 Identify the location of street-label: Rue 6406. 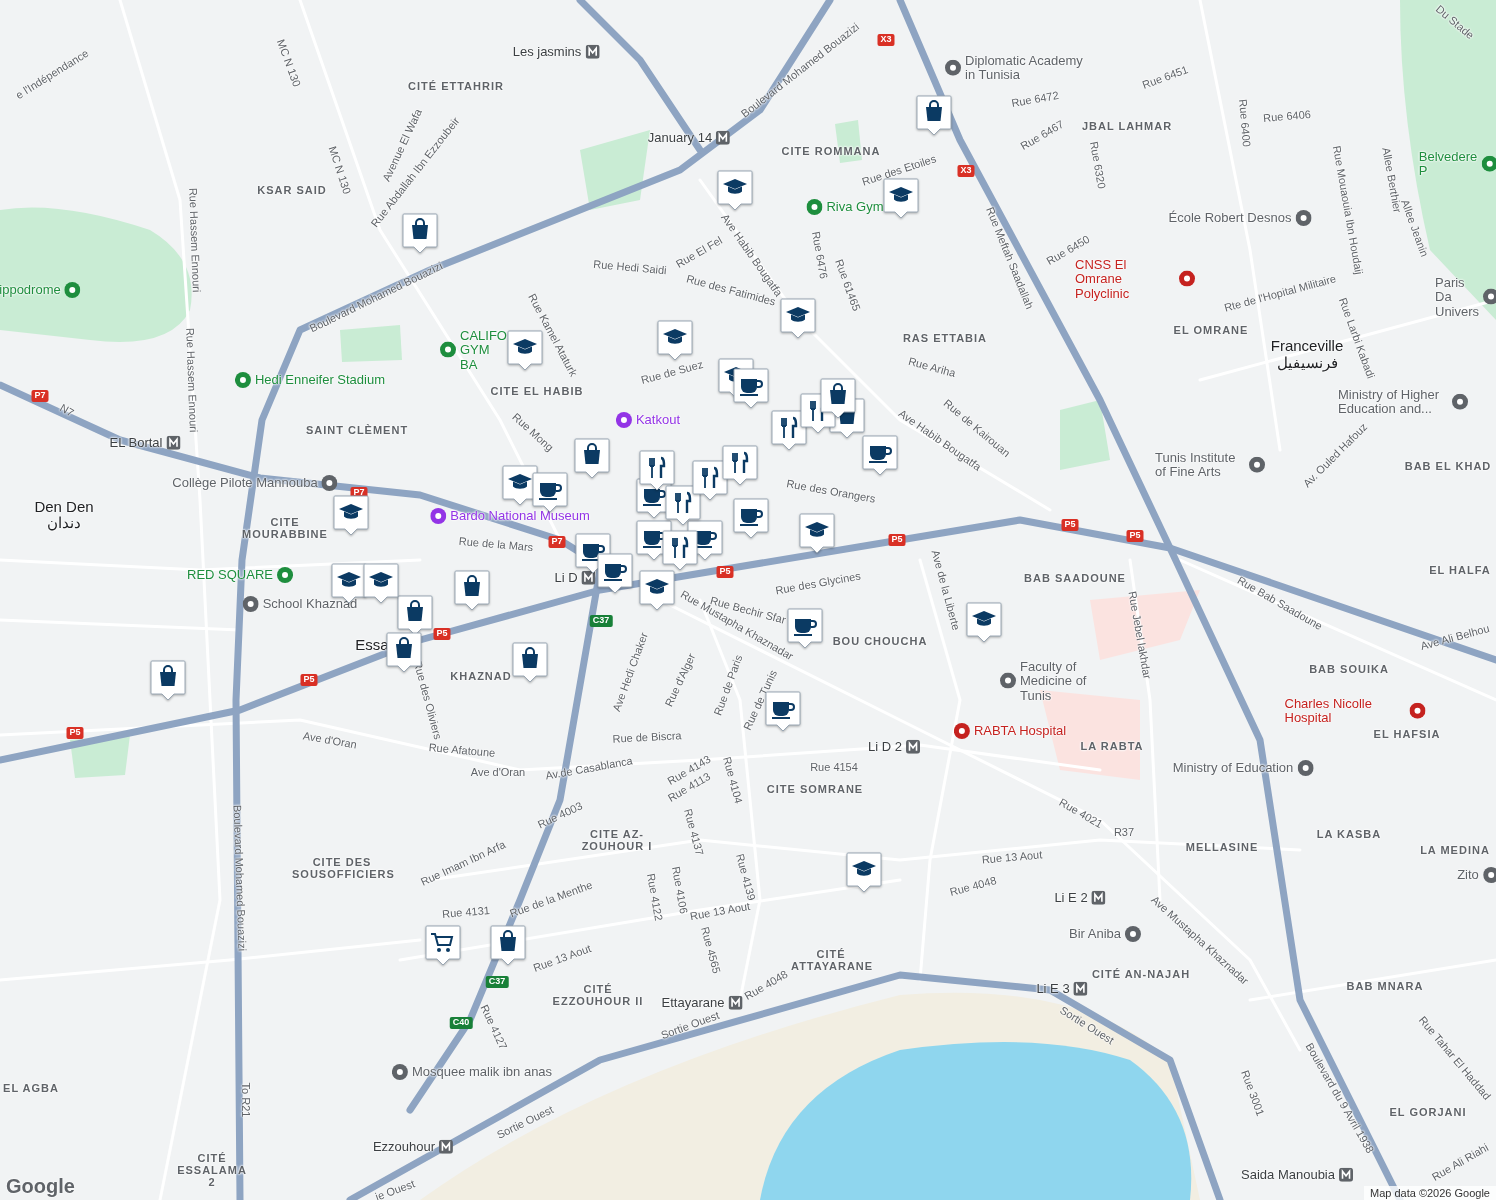
(1287, 116).